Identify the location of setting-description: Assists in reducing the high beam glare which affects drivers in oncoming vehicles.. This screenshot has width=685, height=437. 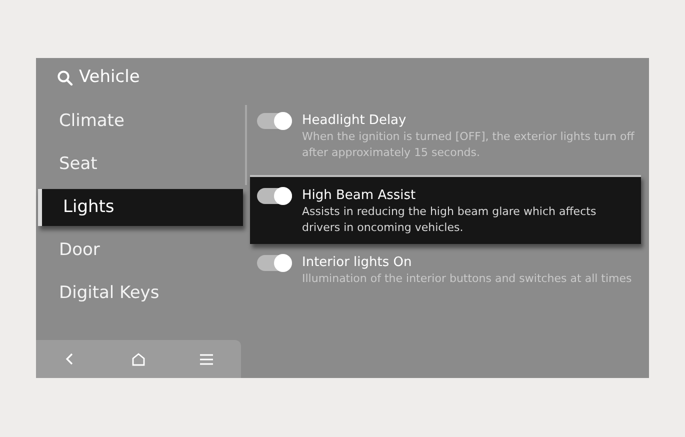
(450, 220).